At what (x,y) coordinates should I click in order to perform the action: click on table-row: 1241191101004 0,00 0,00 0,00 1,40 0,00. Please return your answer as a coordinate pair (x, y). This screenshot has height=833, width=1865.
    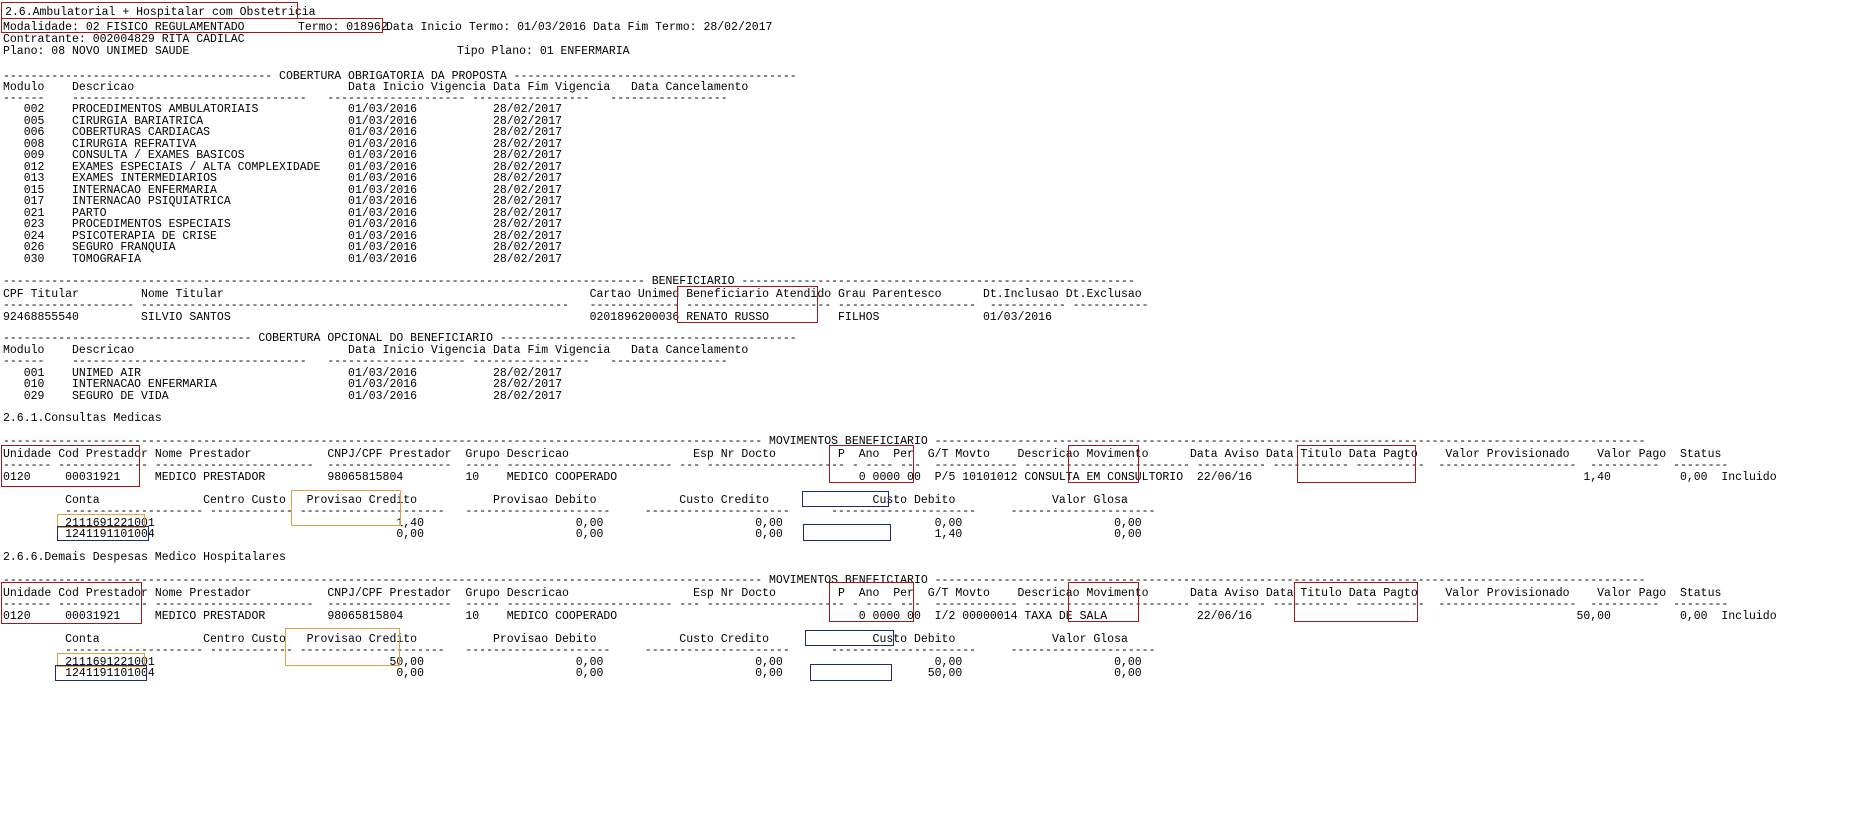
    Looking at the image, I should click on (572, 534).